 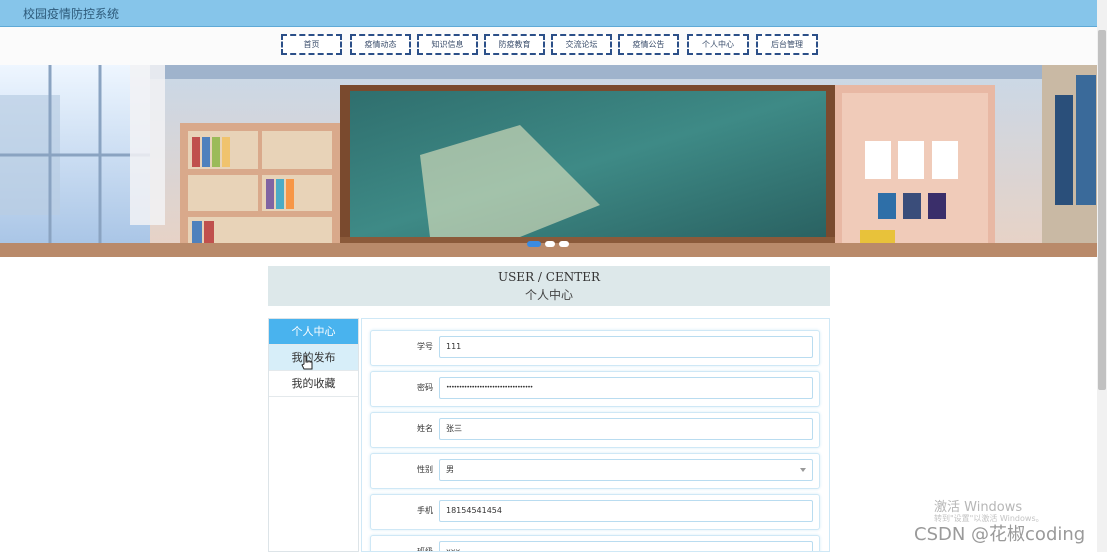 What do you see at coordinates (581, 44) in the screenshot?
I see `nav-item-forum: 交流论坛` at bounding box center [581, 44].